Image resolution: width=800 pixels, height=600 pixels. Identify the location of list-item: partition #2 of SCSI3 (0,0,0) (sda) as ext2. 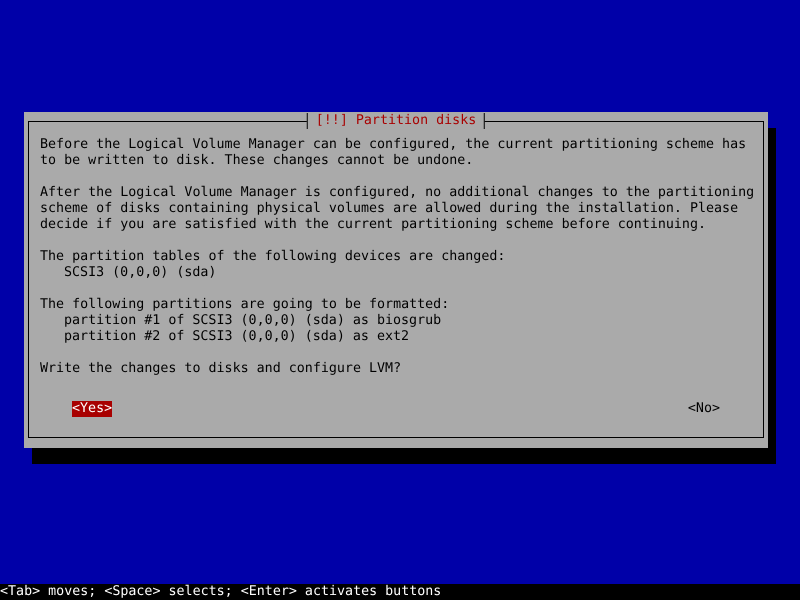
(237, 336).